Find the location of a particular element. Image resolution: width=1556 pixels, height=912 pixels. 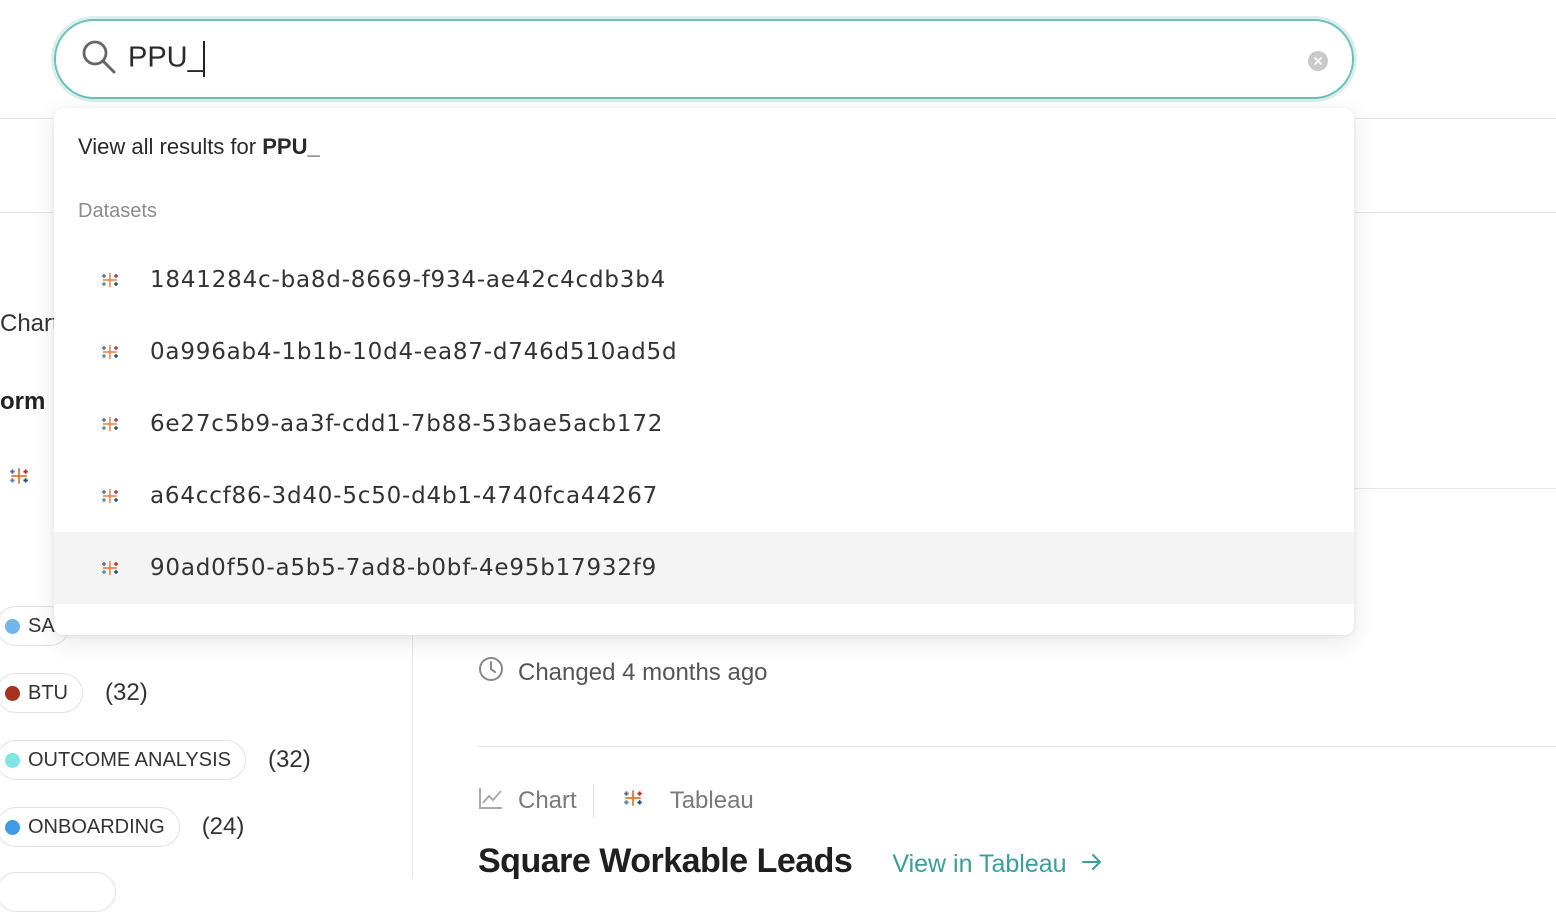

sidebar-divider is located at coordinates (412, 757).